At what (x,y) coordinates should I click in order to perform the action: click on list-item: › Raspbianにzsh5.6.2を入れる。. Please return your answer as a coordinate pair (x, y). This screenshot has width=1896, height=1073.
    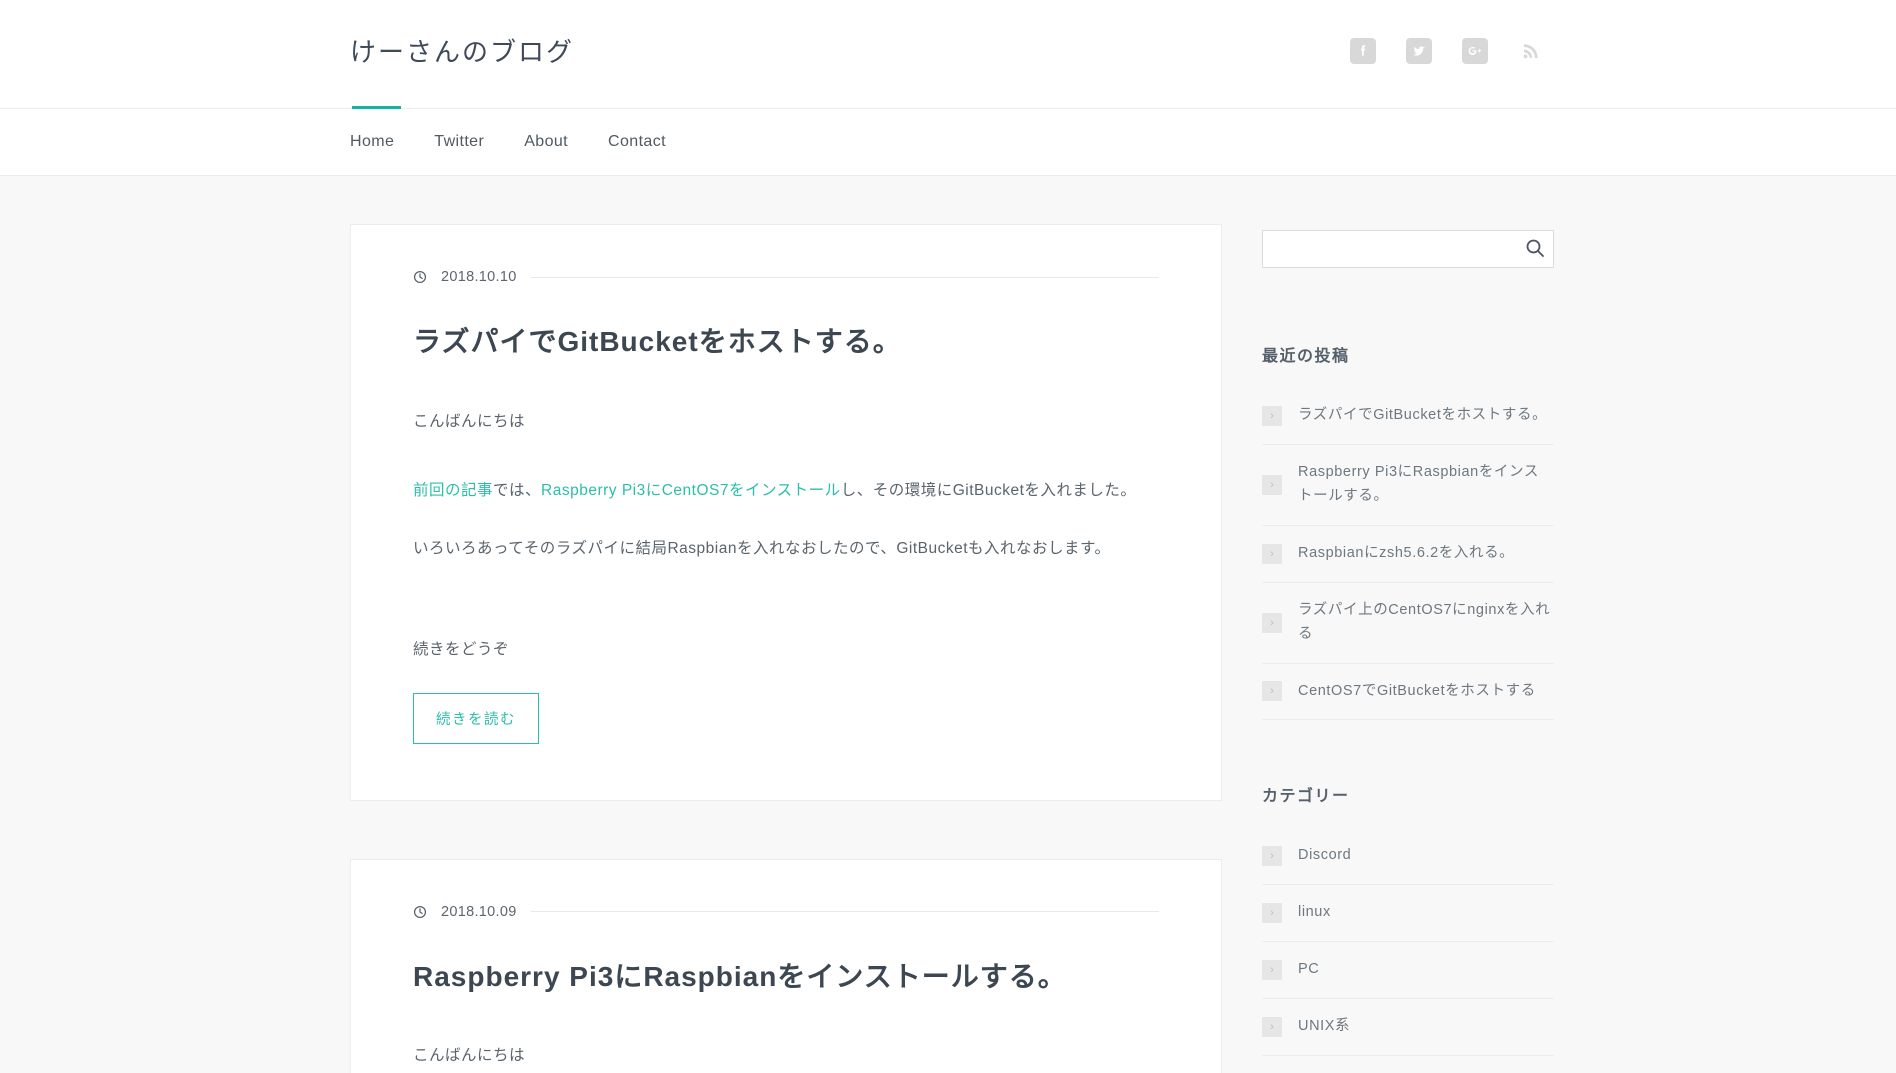
    Looking at the image, I should click on (1408, 554).